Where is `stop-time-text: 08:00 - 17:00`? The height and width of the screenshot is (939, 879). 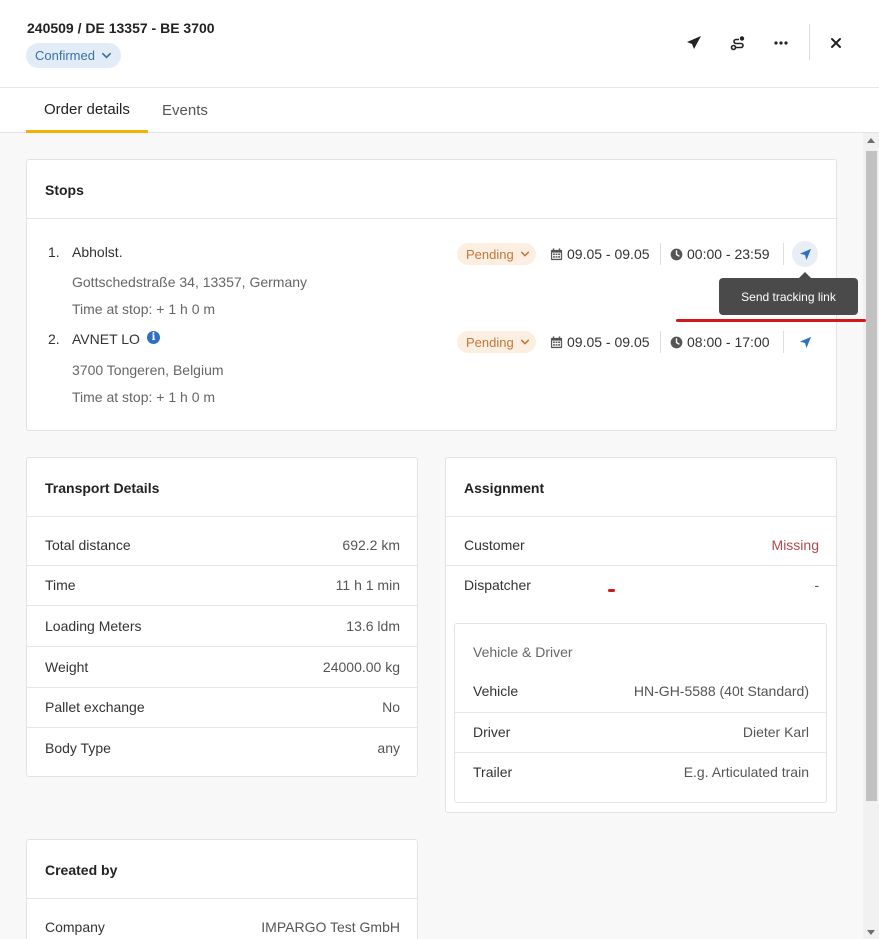
stop-time-text: 08:00 - 17:00 is located at coordinates (728, 342).